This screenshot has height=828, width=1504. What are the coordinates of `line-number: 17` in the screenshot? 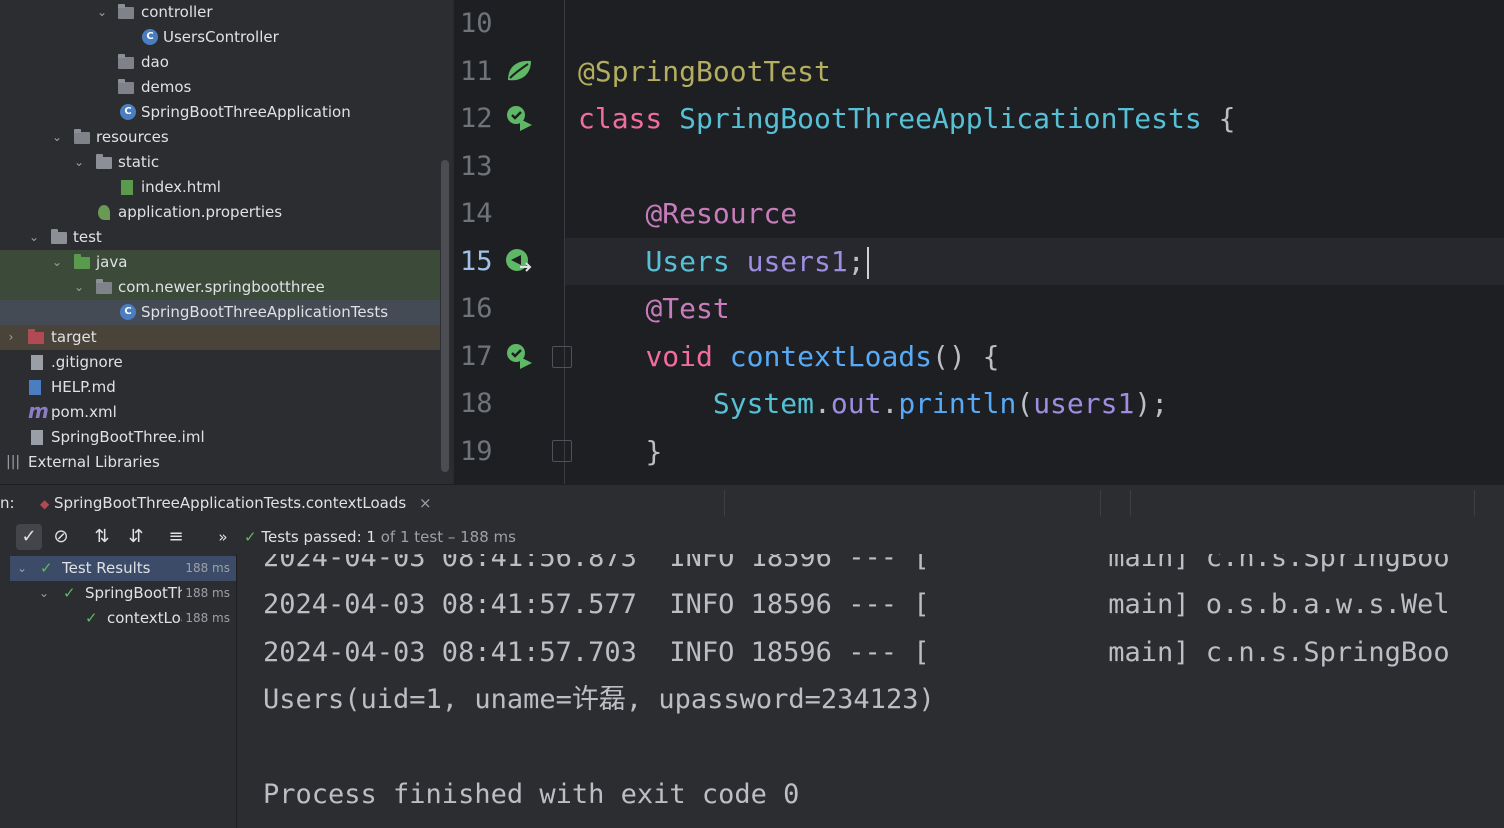 It's located at (476, 356).